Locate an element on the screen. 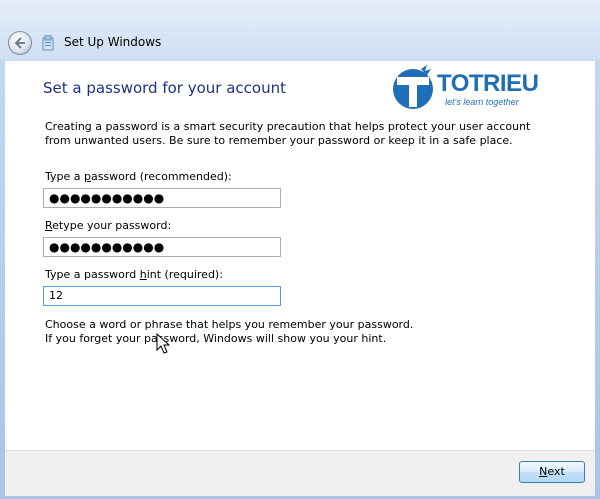 The image size is (600, 499). retype-password-label: Retype your password: is located at coordinates (108, 225).